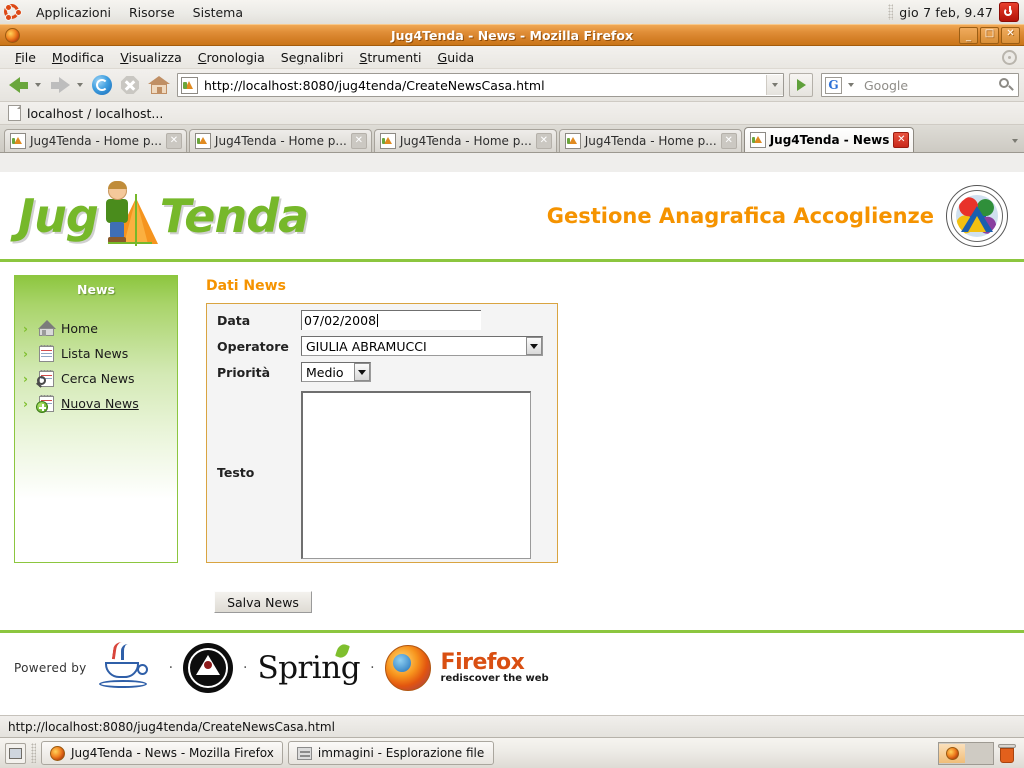 Image resolution: width=1024 pixels, height=768 pixels. Describe the element at coordinates (1009, 57) in the screenshot. I see `gear-icon` at that location.